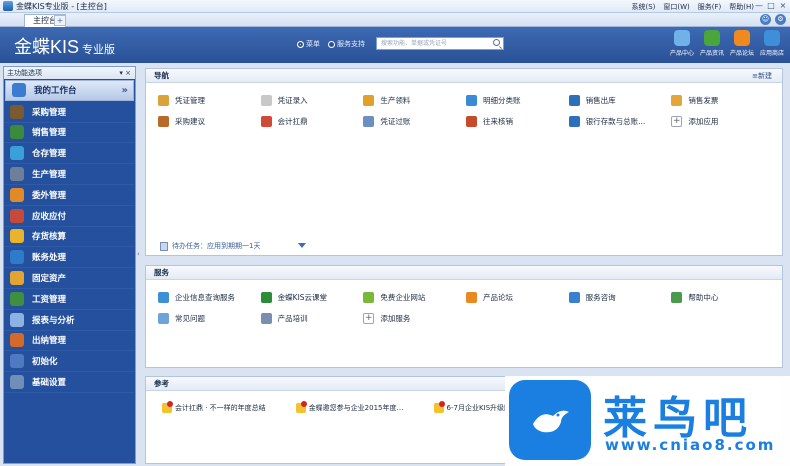 This screenshot has width=790, height=466. I want to click on posting-icon, so click(369, 121).